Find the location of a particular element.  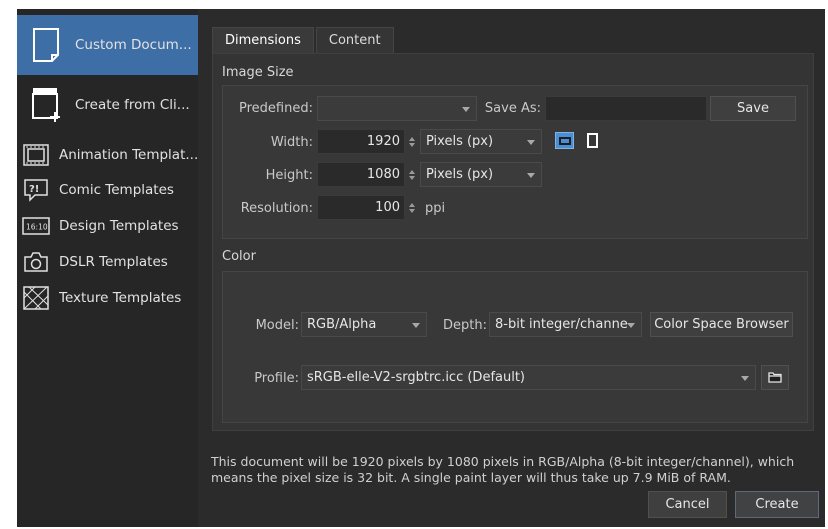

color-space-browser-label: Color Space Browser is located at coordinates (721, 324).